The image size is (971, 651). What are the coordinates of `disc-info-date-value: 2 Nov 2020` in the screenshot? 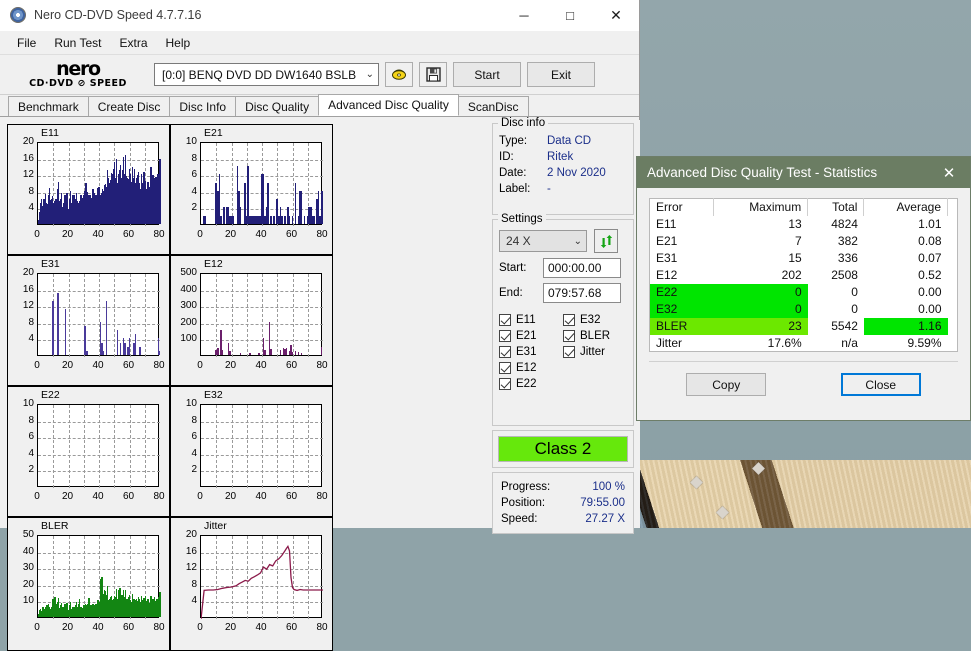 It's located at (576, 173).